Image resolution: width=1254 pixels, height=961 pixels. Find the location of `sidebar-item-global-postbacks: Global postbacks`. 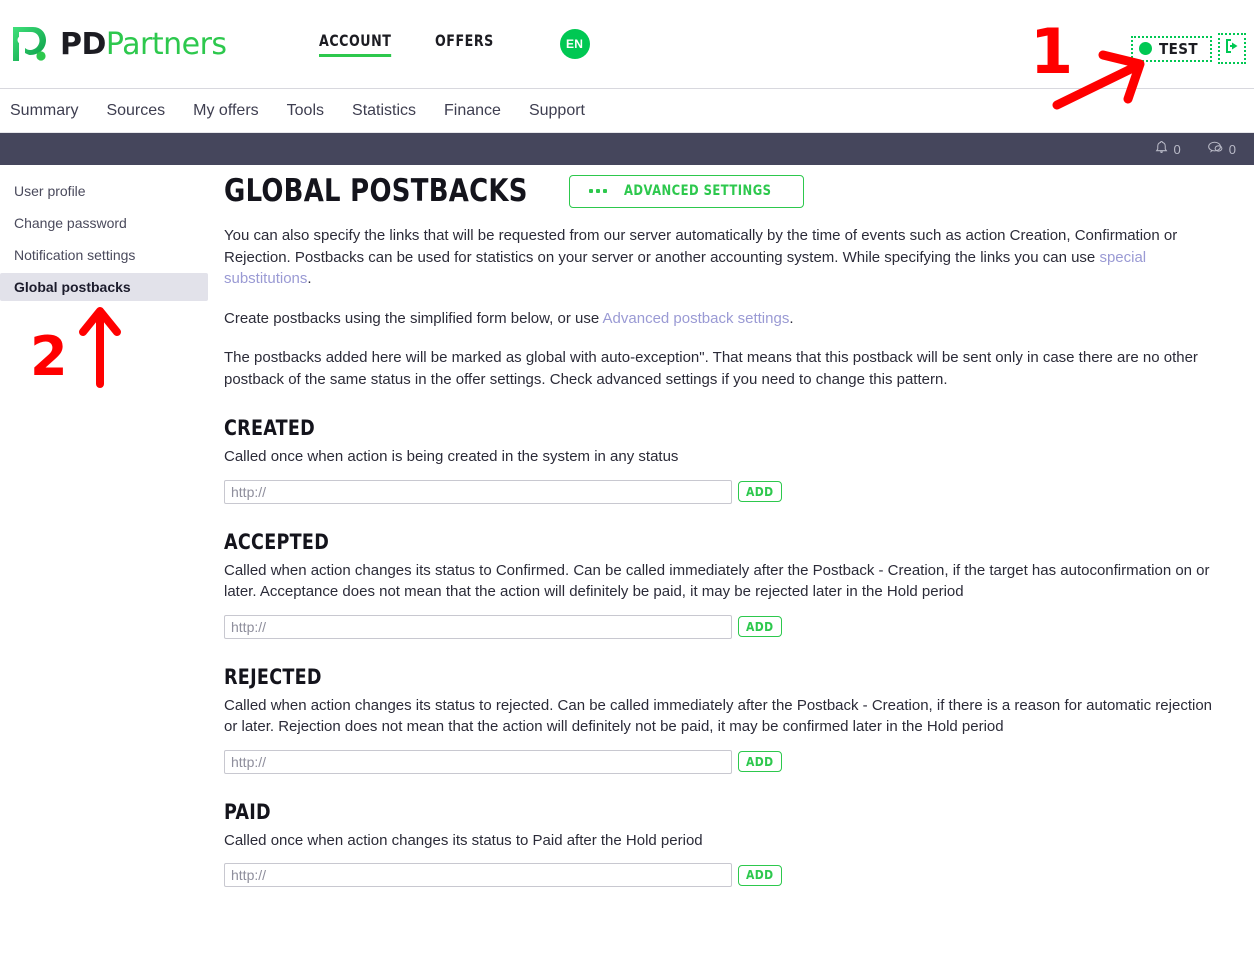

sidebar-item-global-postbacks: Global postbacks is located at coordinates (104, 287).